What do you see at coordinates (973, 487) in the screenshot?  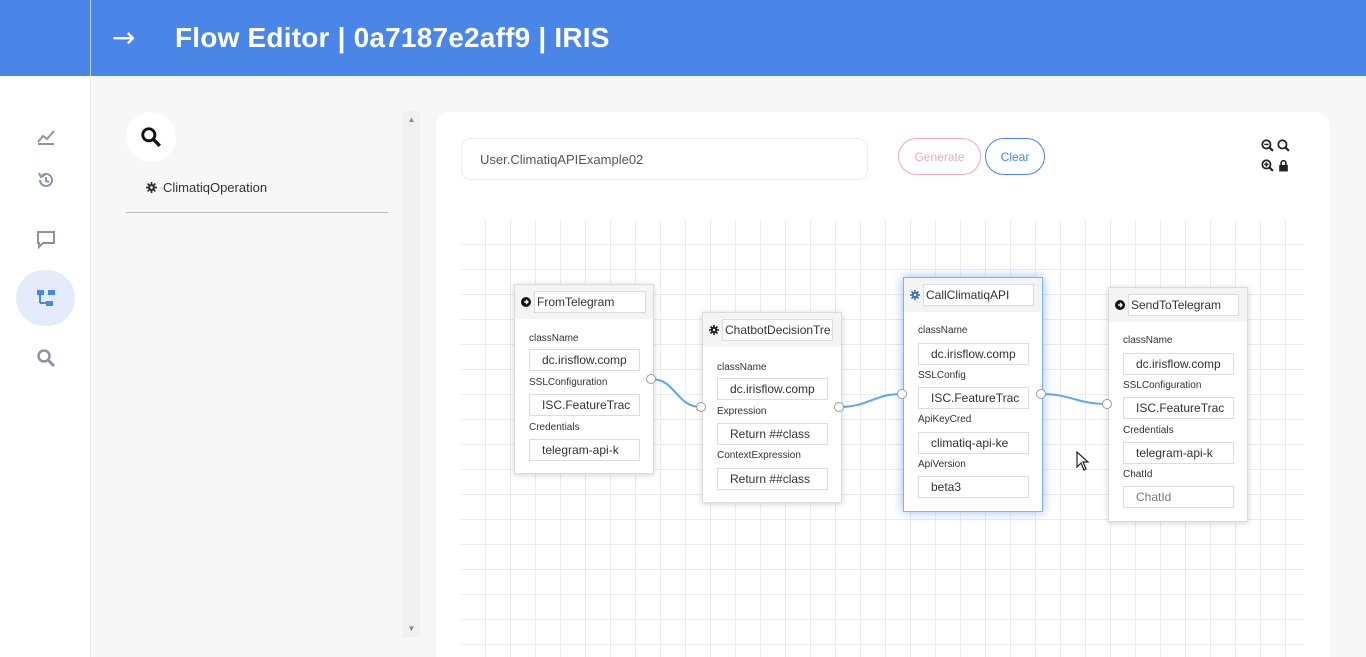 I see `field-input: beta3` at bounding box center [973, 487].